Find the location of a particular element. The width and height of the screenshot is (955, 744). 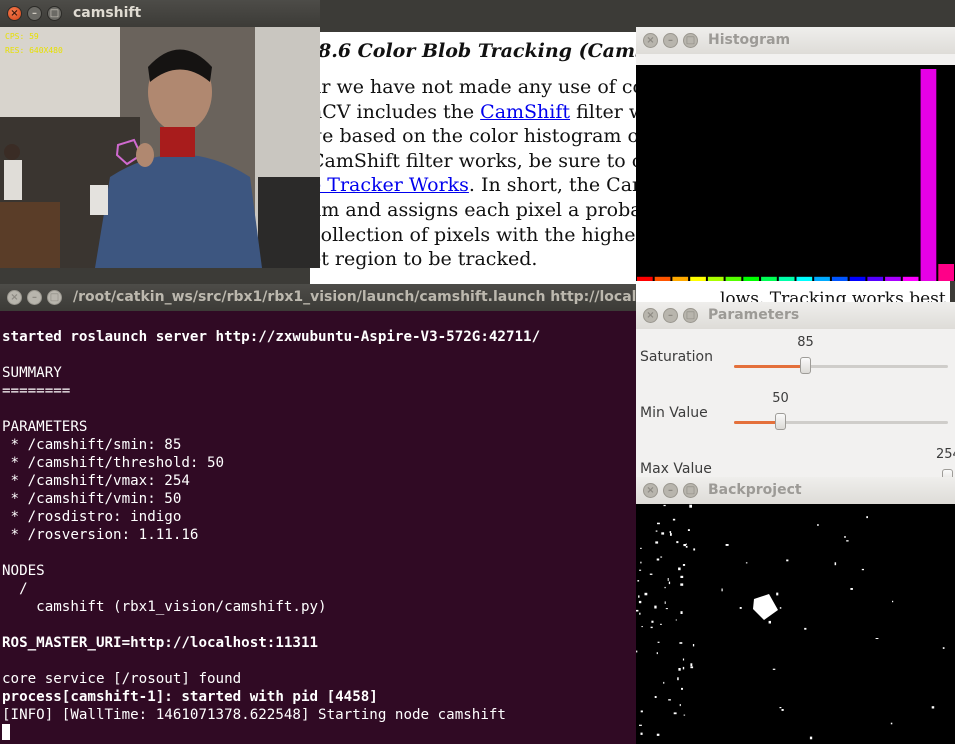

document-line: ar we have not made any use of color is located at coordinates (490, 87).